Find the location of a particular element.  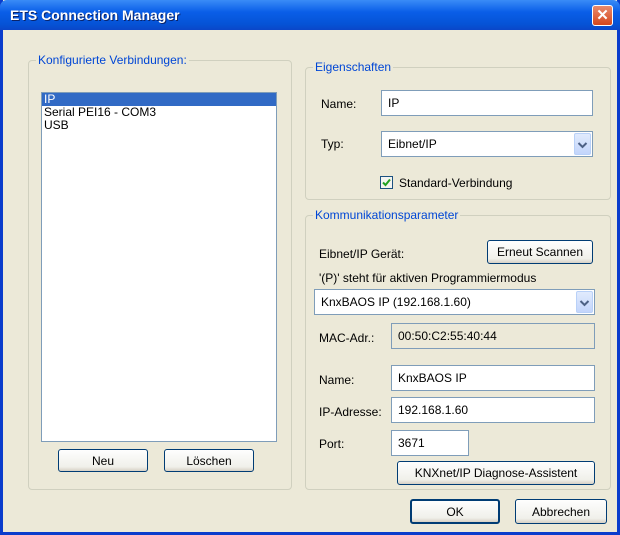

check-icon is located at coordinates (386, 182).